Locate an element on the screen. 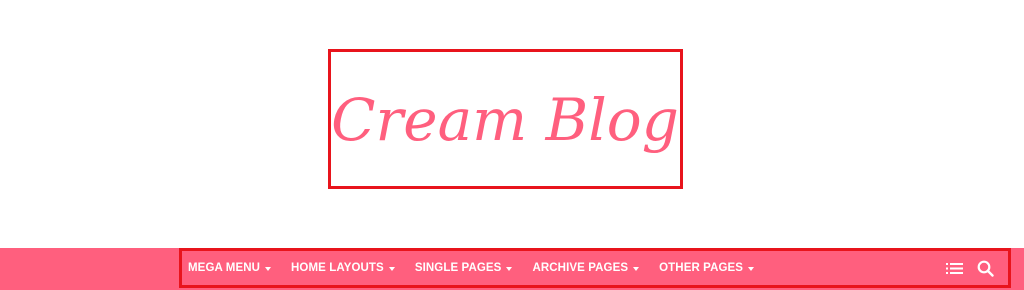 Image resolution: width=1024 pixels, height=290 pixels. nav-item-label: HOME LAYOUTS is located at coordinates (337, 268).